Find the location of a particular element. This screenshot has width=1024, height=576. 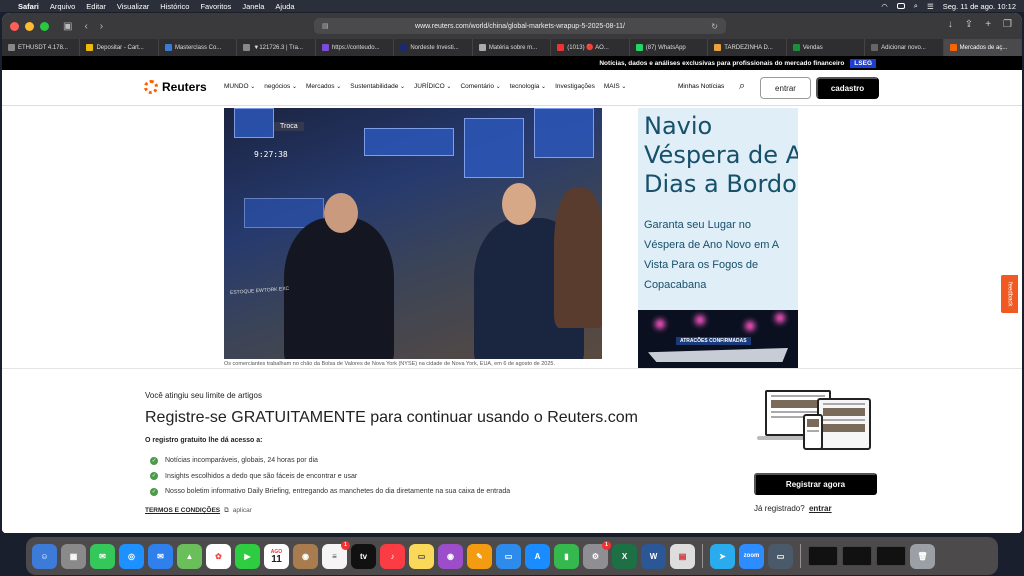

menu-favoritos: Favoritos is located at coordinates (215, 6).